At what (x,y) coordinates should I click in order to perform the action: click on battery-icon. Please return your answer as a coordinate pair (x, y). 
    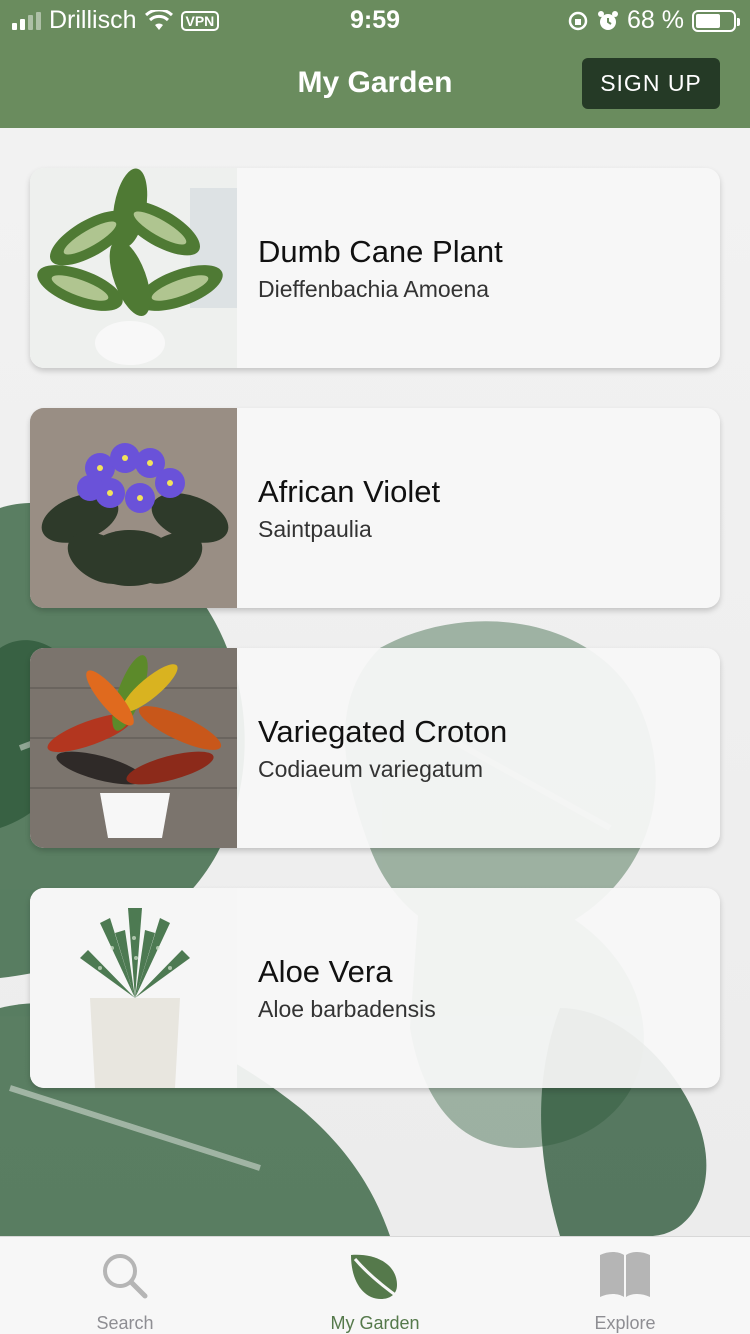
    Looking at the image, I should click on (716, 20).